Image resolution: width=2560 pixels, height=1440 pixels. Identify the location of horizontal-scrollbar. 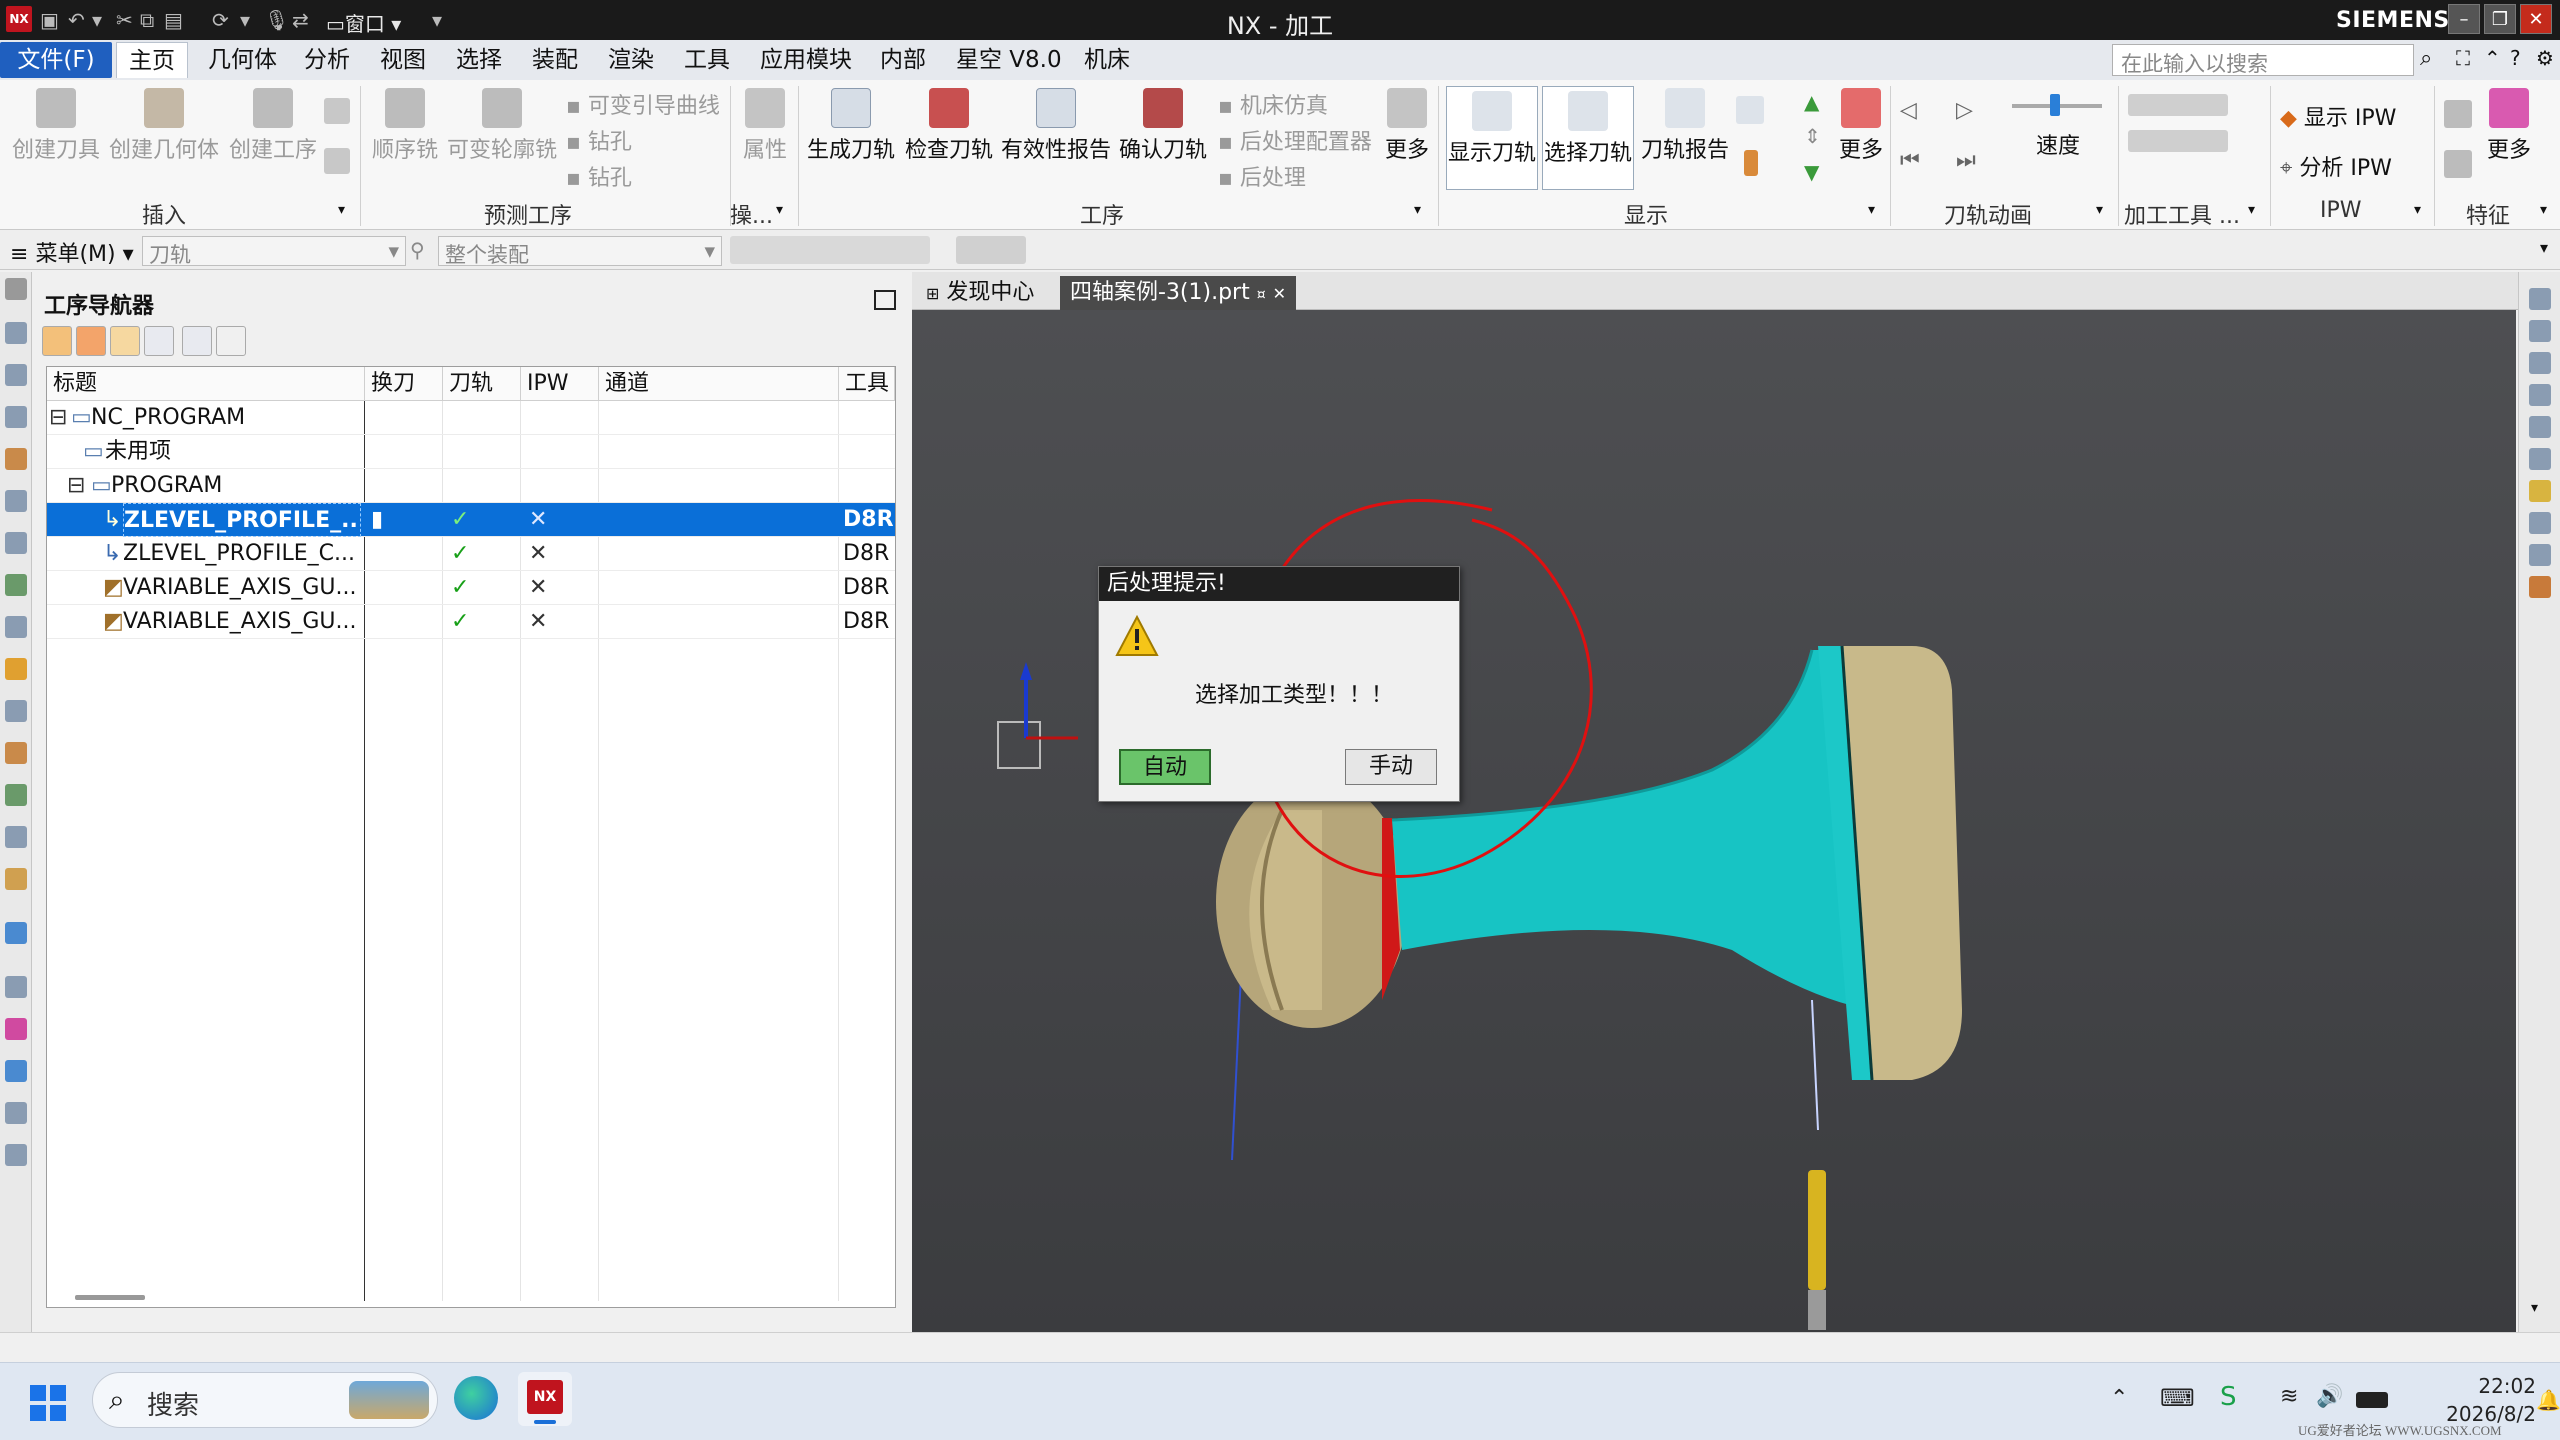
(110, 1297).